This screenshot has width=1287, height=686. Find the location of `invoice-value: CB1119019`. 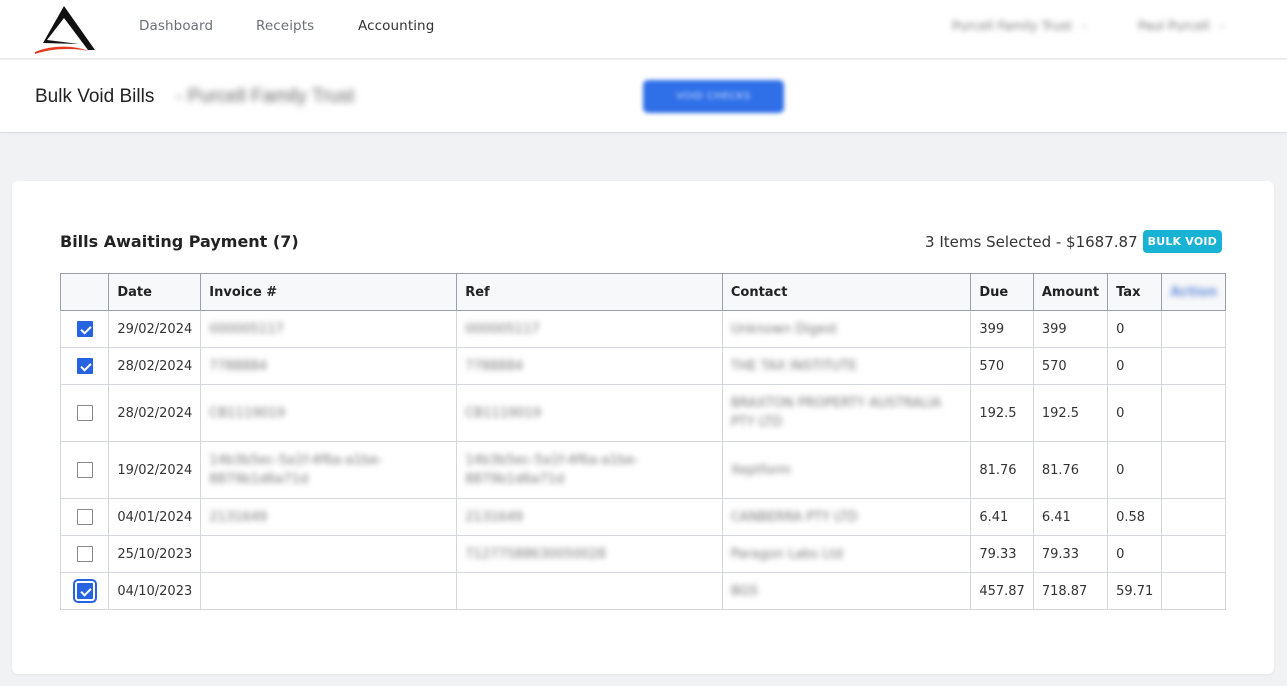

invoice-value: CB1119019 is located at coordinates (247, 413).